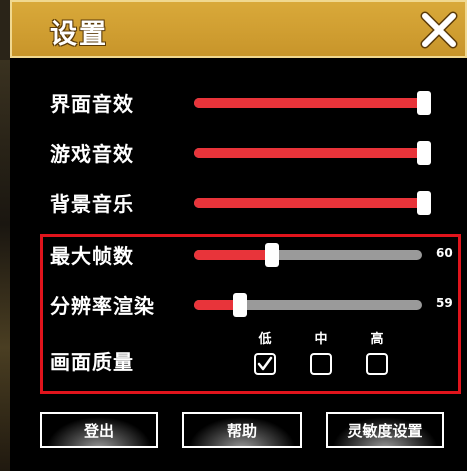 The image size is (467, 471). I want to click on slider-row-background-music: 背景音乐, so click(238, 202).